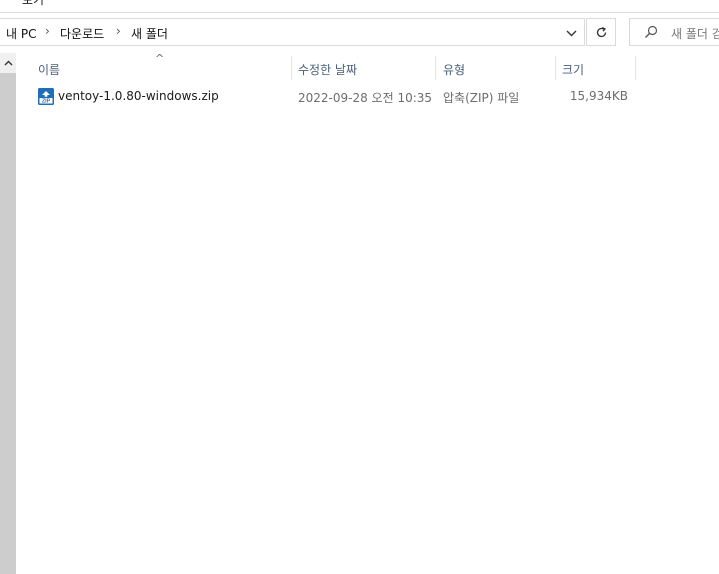 Image resolution: width=719 pixels, height=574 pixels. Describe the element at coordinates (366, 69) in the screenshot. I see `column-header-modified: 수정한 날짜` at that location.